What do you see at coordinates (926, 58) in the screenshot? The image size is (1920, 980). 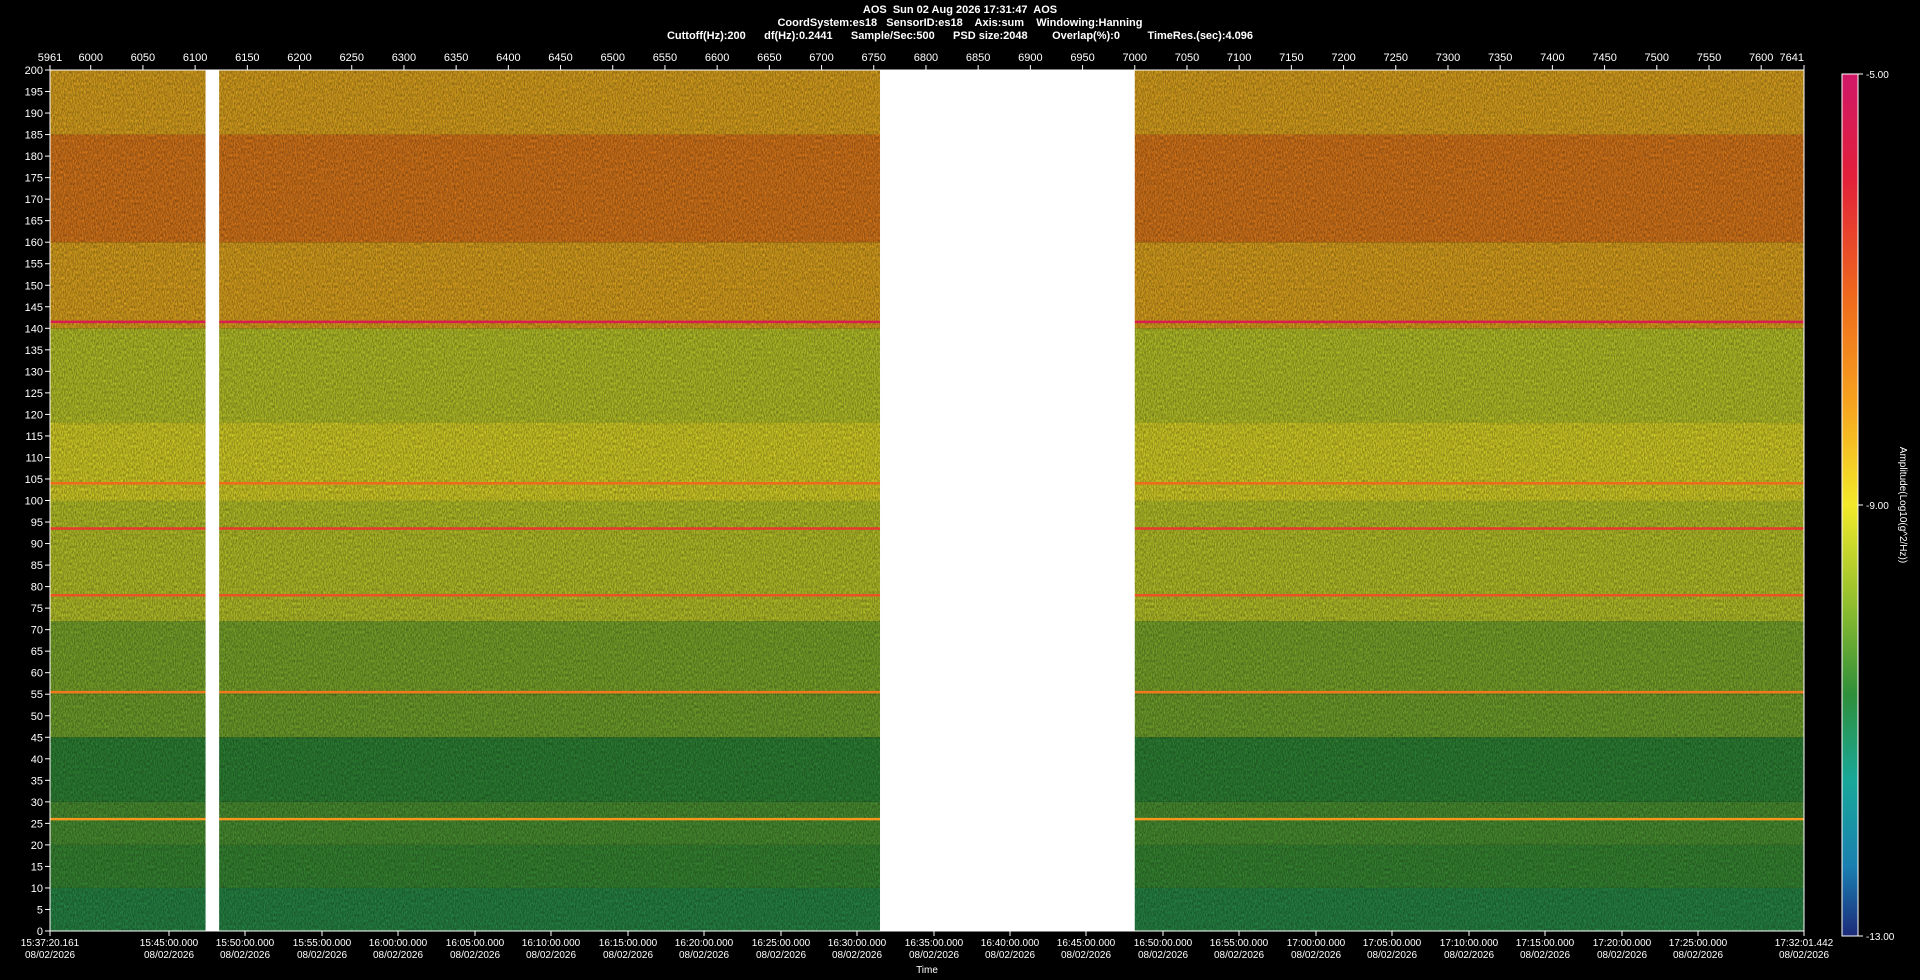 I see `top-tick-label: 6800` at bounding box center [926, 58].